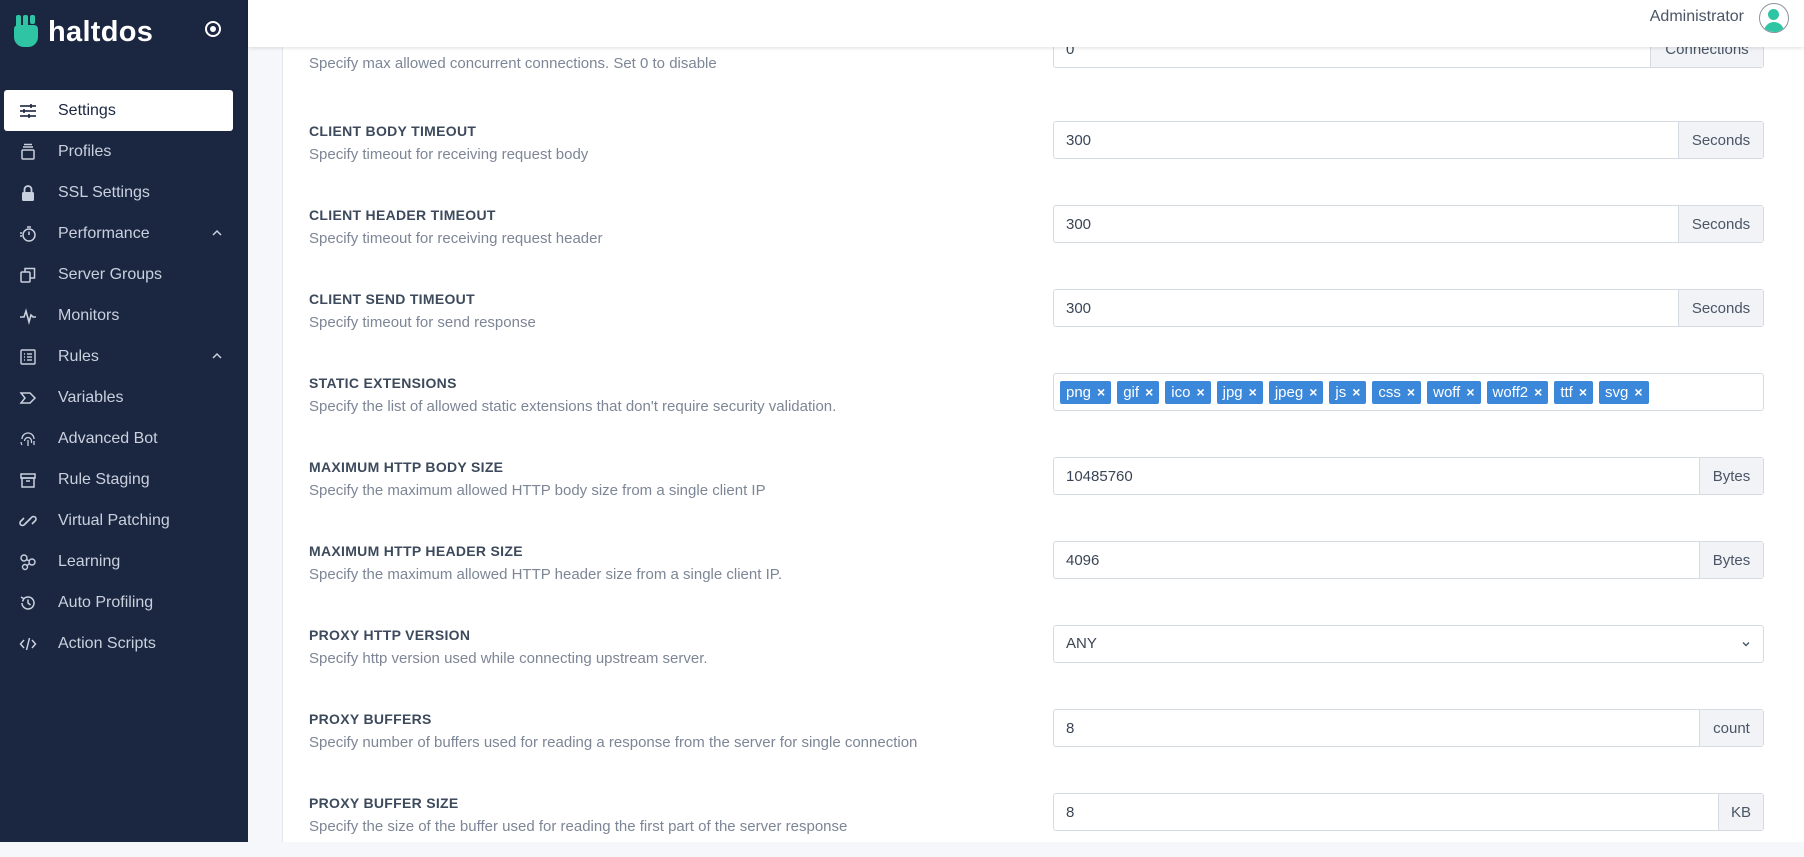 Image resolution: width=1804 pixels, height=857 pixels. What do you see at coordinates (1026, 23) in the screenshot?
I see `top-bar: Administrator` at bounding box center [1026, 23].